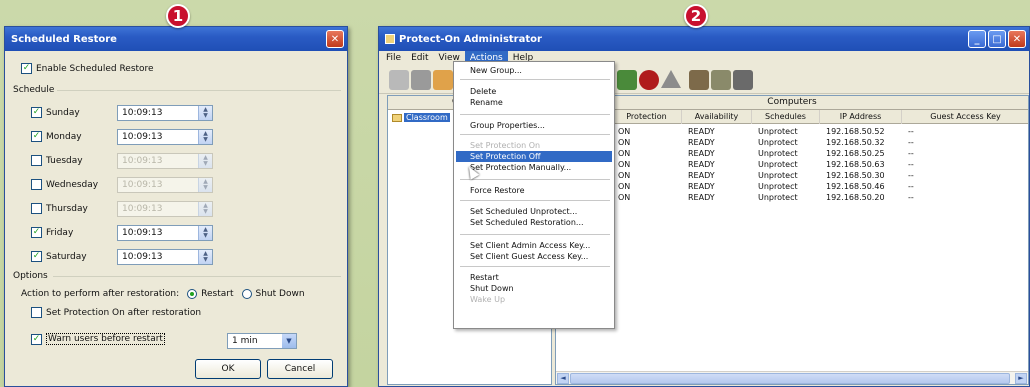 The height and width of the screenshot is (387, 1030). Describe the element at coordinates (421, 117) in the screenshot. I see `tree-item-classroom: Classroom` at that location.